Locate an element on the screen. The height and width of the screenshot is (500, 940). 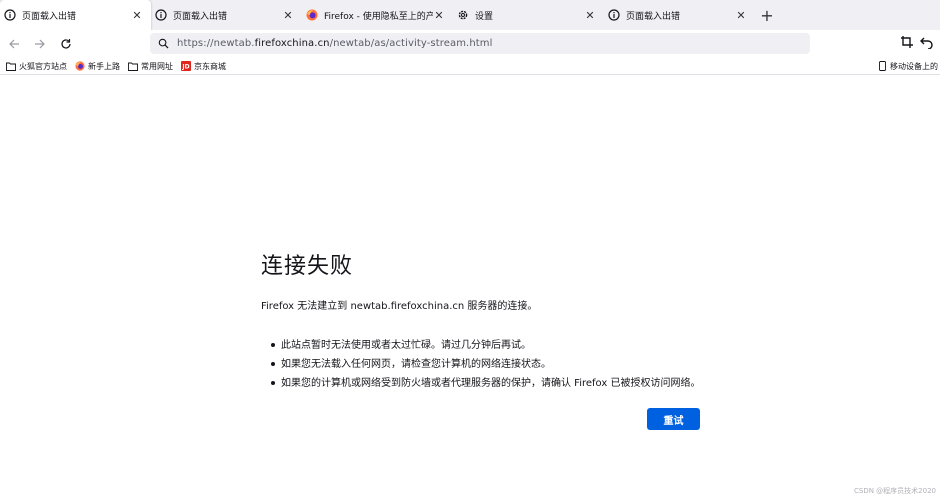
forward-button is located at coordinates (40, 44).